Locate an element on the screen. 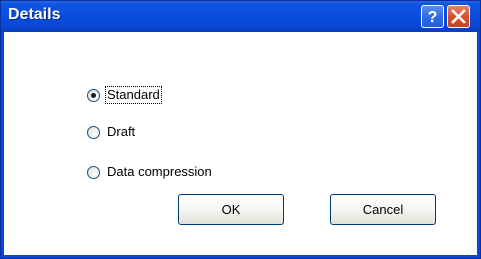 The width and height of the screenshot is (481, 259). option-label: Standard is located at coordinates (133, 95).